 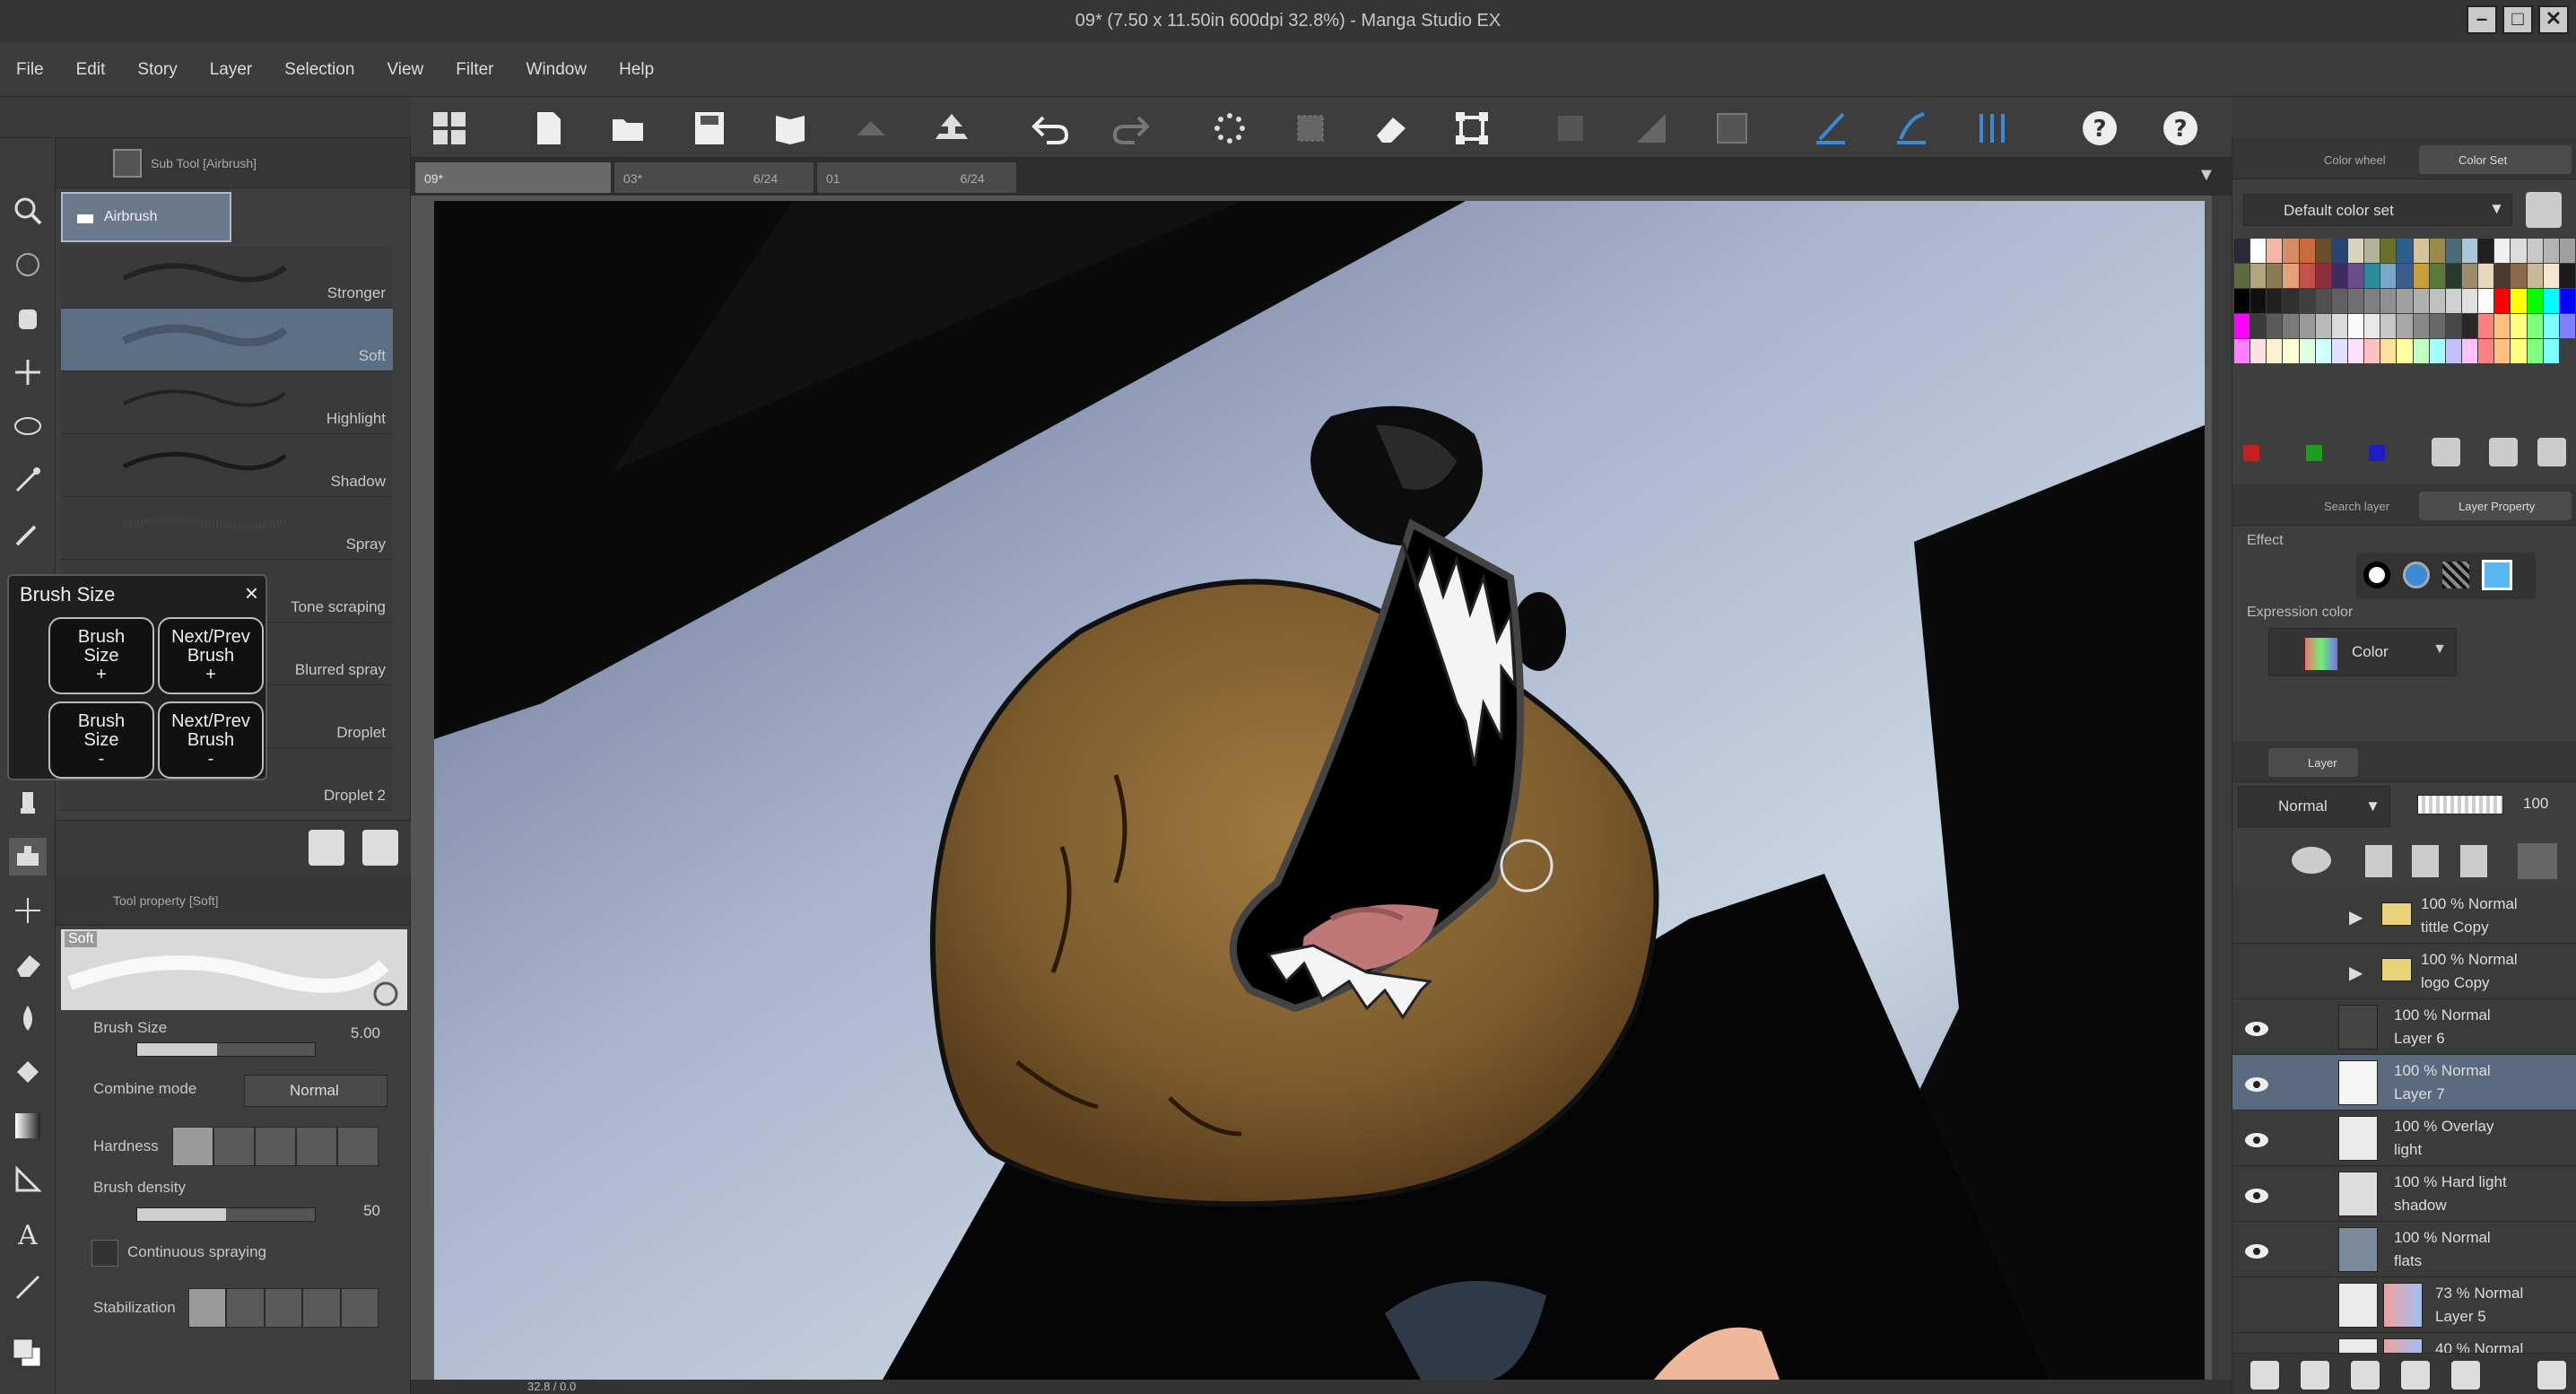 I want to click on transfer-down-icon, so click(x=2365, y=1375).